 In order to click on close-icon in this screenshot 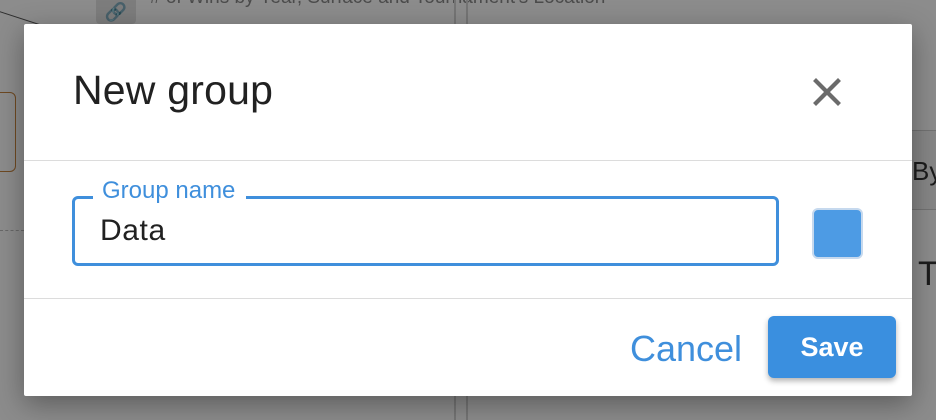, I will do `click(827, 92)`.